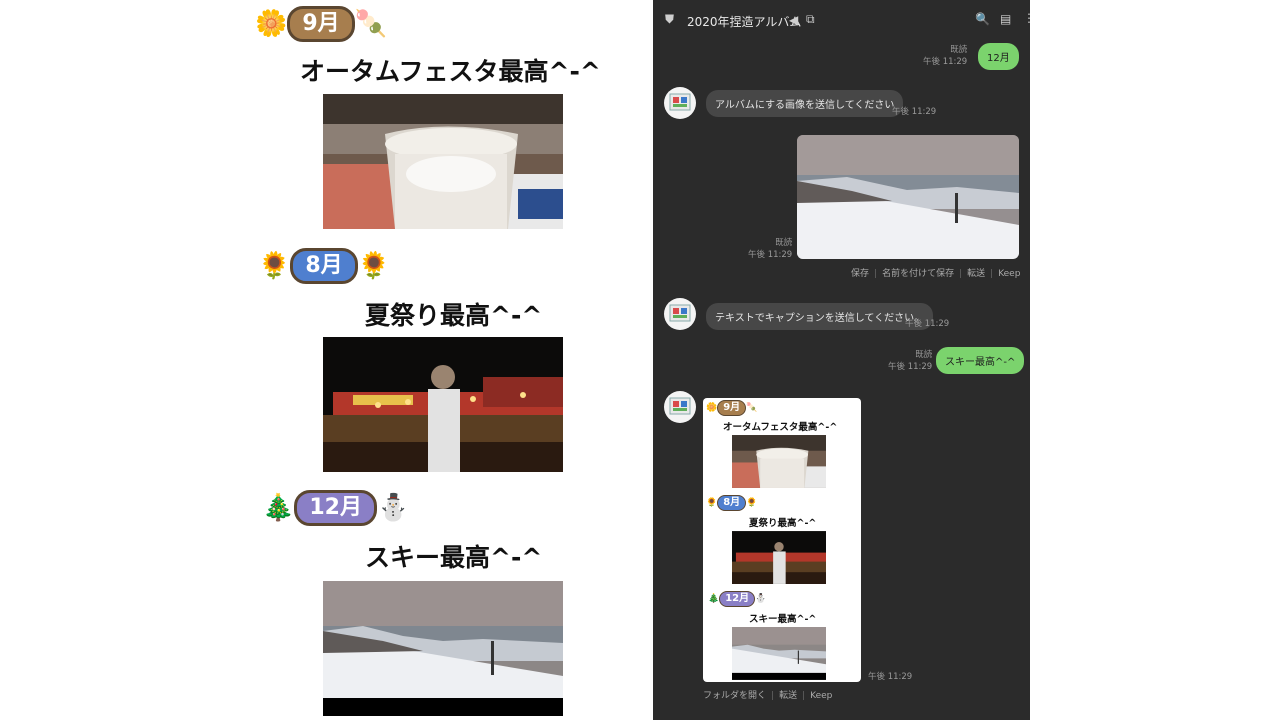  Describe the element at coordinates (980, 360) in the screenshot. I see `message-bubble-outgoing: スキー最高^-^` at that location.